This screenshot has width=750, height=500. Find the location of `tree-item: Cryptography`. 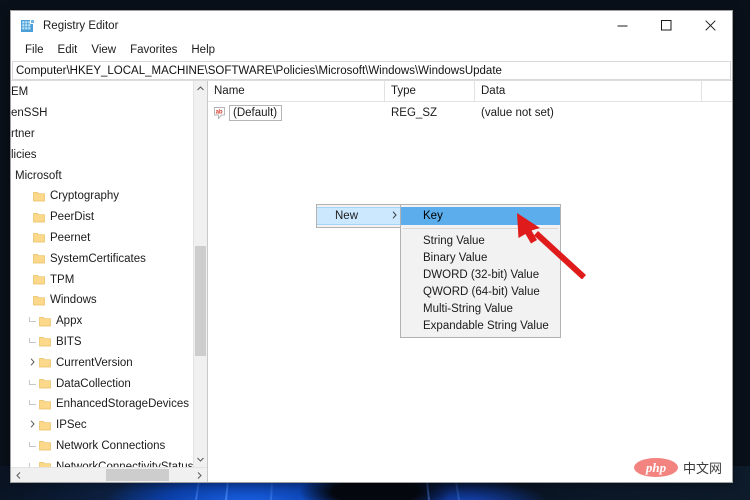

tree-item: Cryptography is located at coordinates (102, 196).